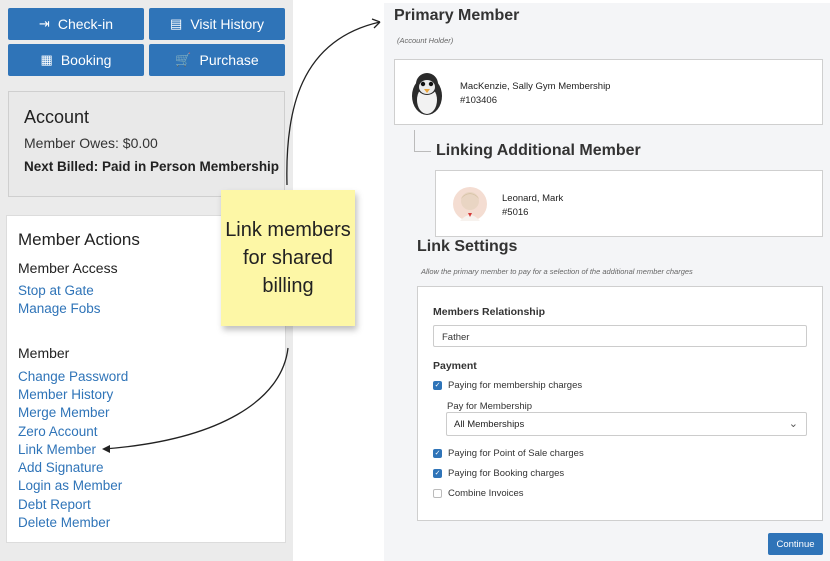 The image size is (830, 561). Describe the element at coordinates (467, 246) in the screenshot. I see `link-settings-heading: Link Settings` at that location.